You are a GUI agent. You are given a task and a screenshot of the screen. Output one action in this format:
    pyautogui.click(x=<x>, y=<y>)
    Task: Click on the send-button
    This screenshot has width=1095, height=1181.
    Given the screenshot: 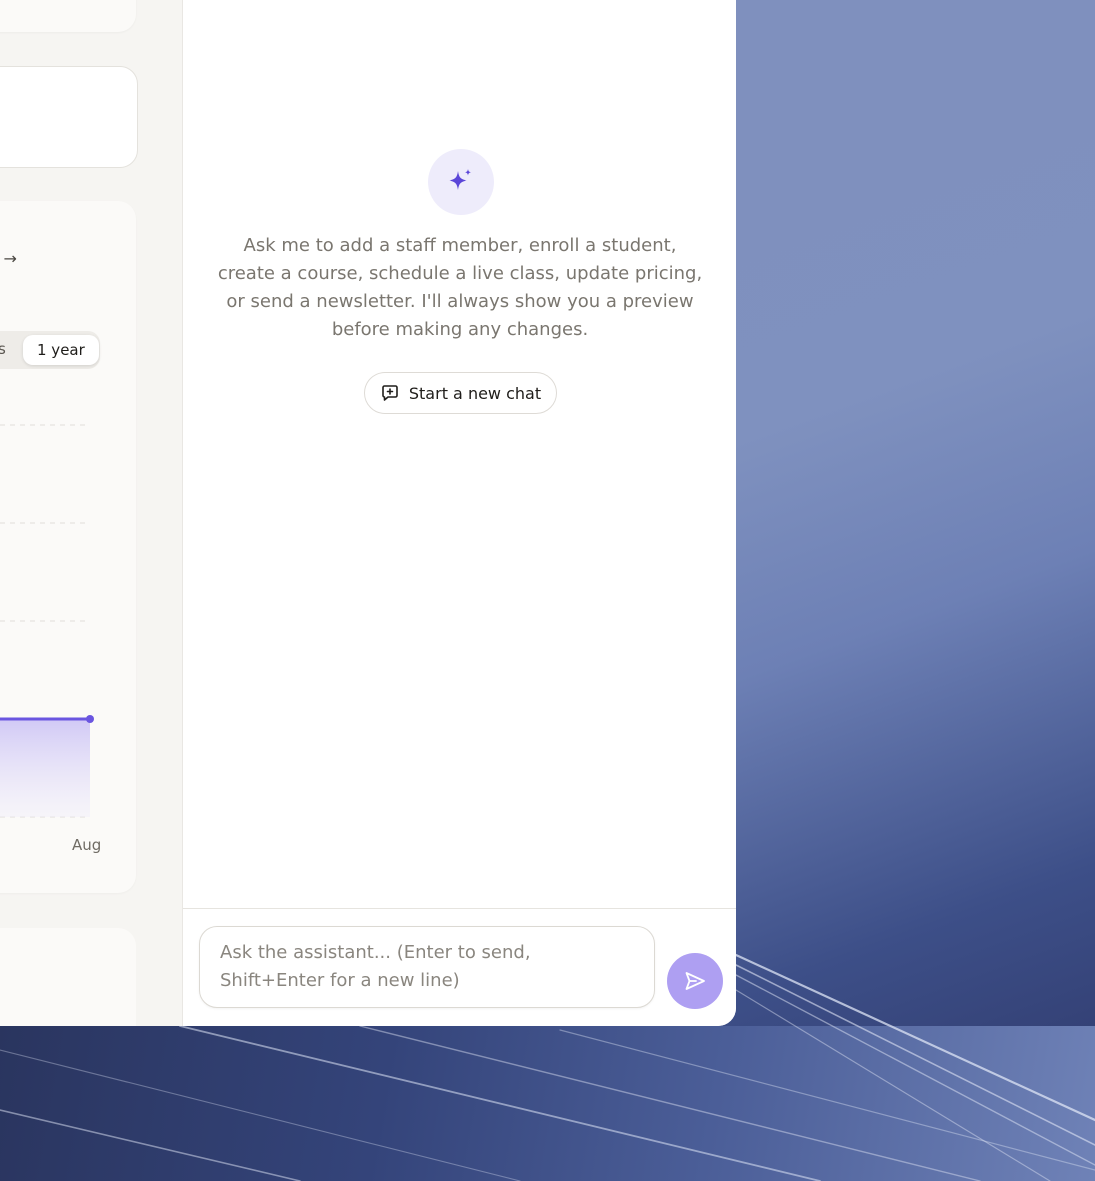 What is the action you would take?
    pyautogui.click(x=695, y=981)
    